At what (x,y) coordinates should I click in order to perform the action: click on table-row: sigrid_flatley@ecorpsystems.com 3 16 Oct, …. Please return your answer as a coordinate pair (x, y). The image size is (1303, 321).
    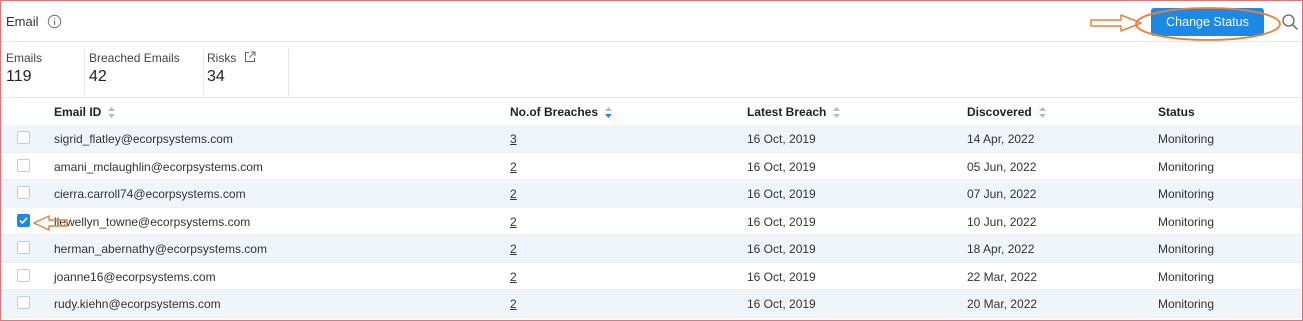
    Looking at the image, I should click on (651, 139).